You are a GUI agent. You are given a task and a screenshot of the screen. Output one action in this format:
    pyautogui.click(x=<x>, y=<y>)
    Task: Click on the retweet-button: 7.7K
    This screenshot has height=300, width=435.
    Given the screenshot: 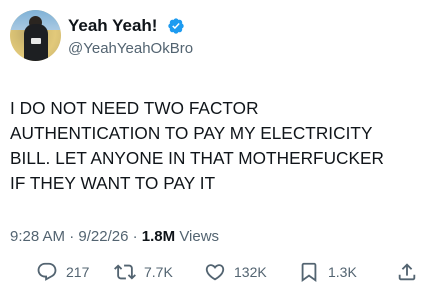 What is the action you would take?
    pyautogui.click(x=143, y=272)
    